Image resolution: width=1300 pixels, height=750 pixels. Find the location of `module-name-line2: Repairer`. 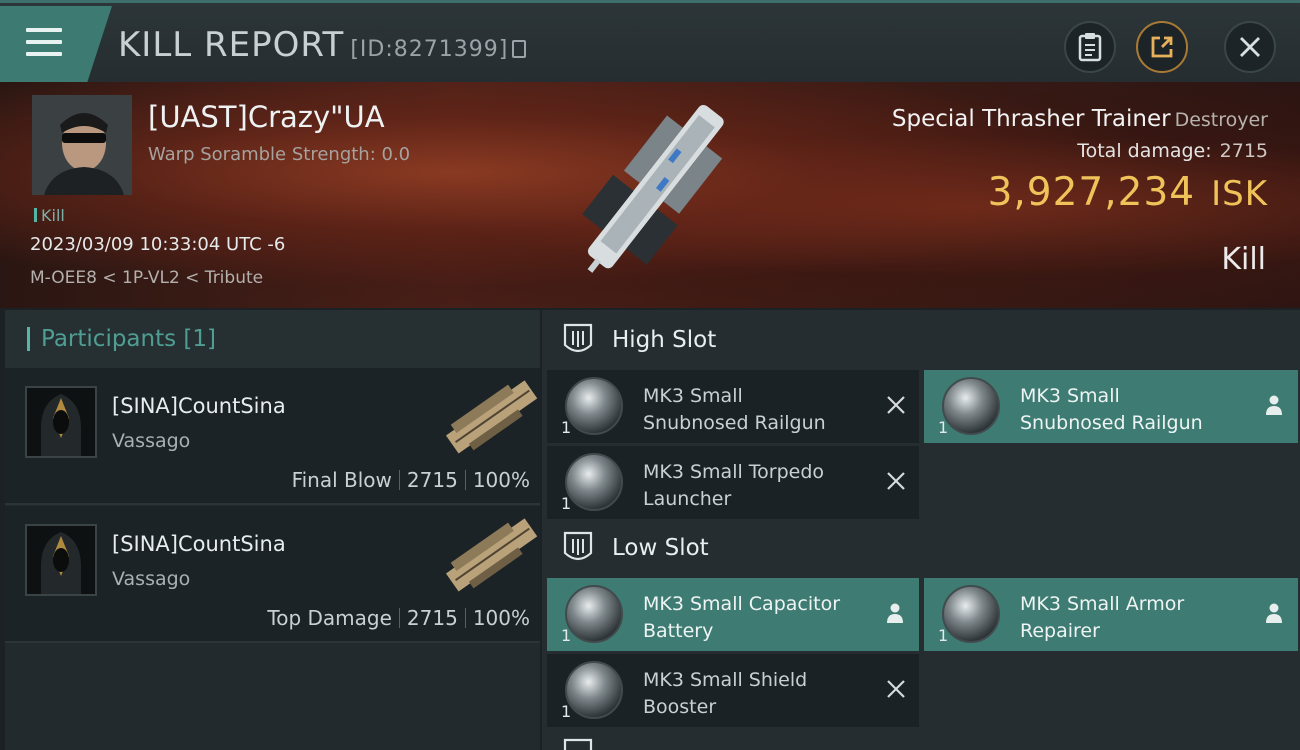

module-name-line2: Repairer is located at coordinates (1060, 631).